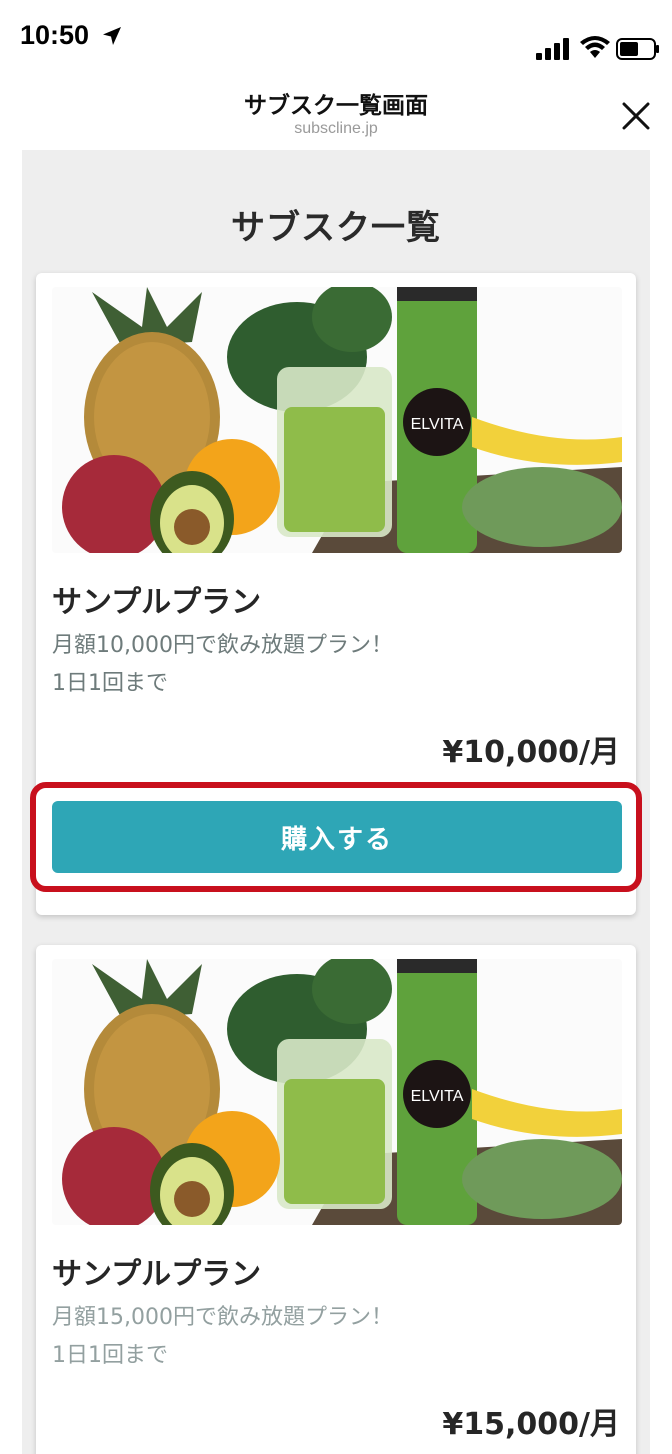  Describe the element at coordinates (55, 35) in the screenshot. I see `status-time: 10:50` at that location.